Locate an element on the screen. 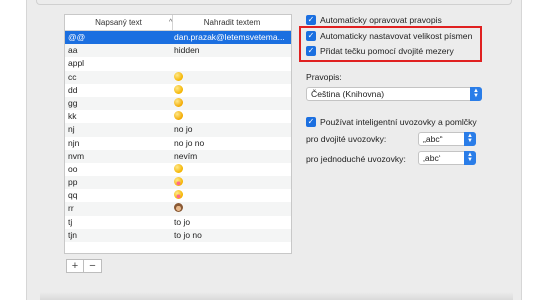 The height and width of the screenshot is (300, 545). table-row: gg is located at coordinates (178, 103).